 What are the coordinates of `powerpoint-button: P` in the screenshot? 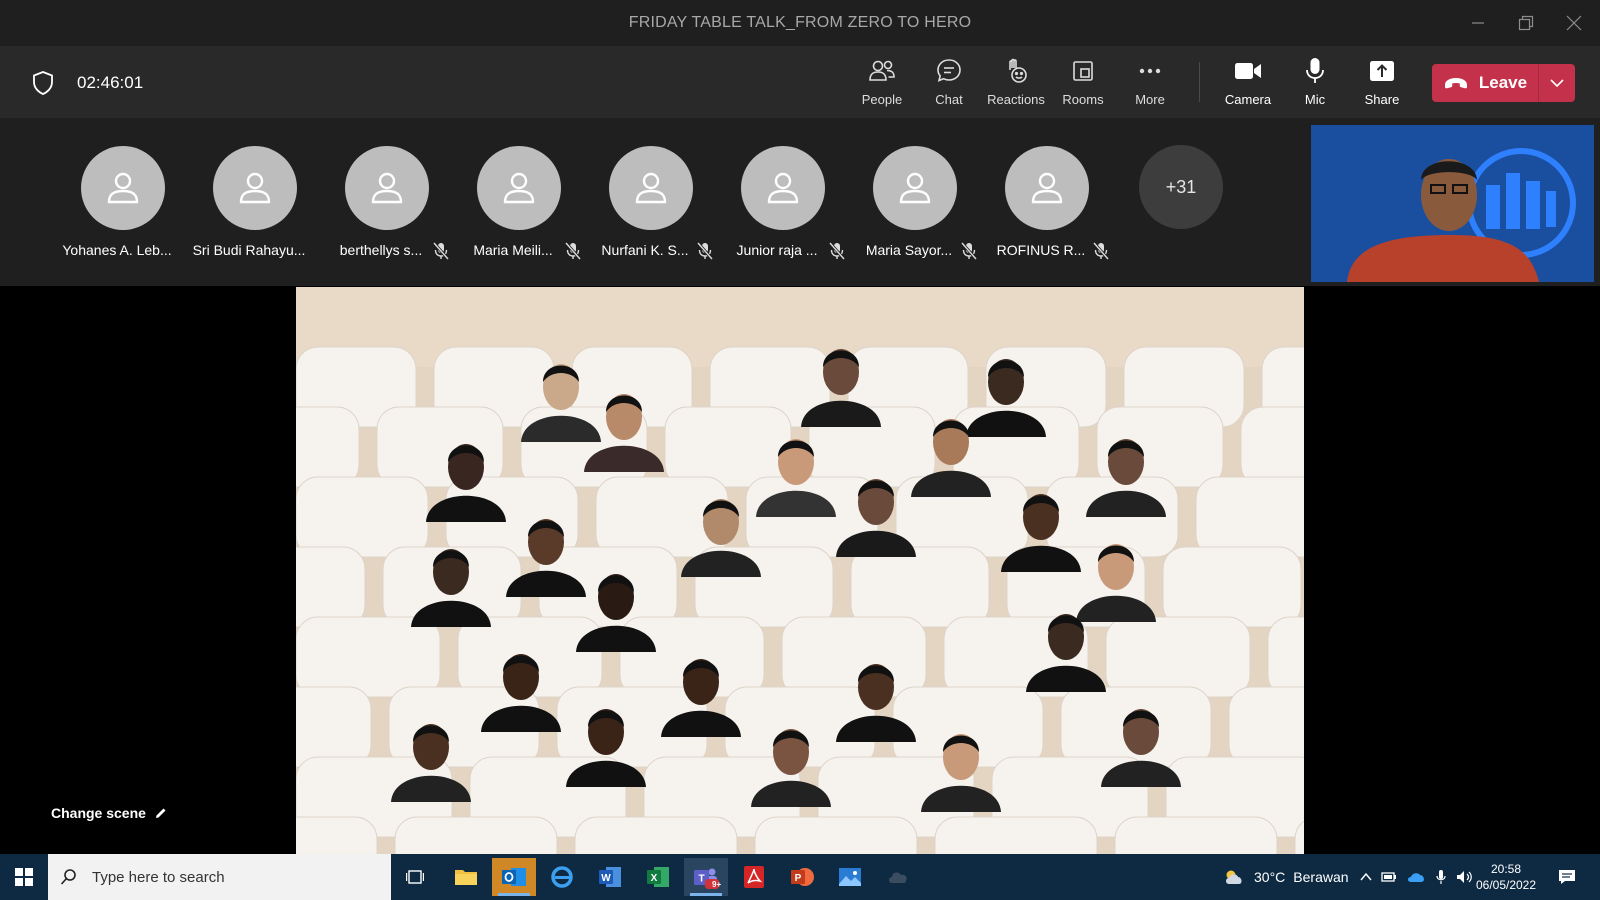 It's located at (802, 877).